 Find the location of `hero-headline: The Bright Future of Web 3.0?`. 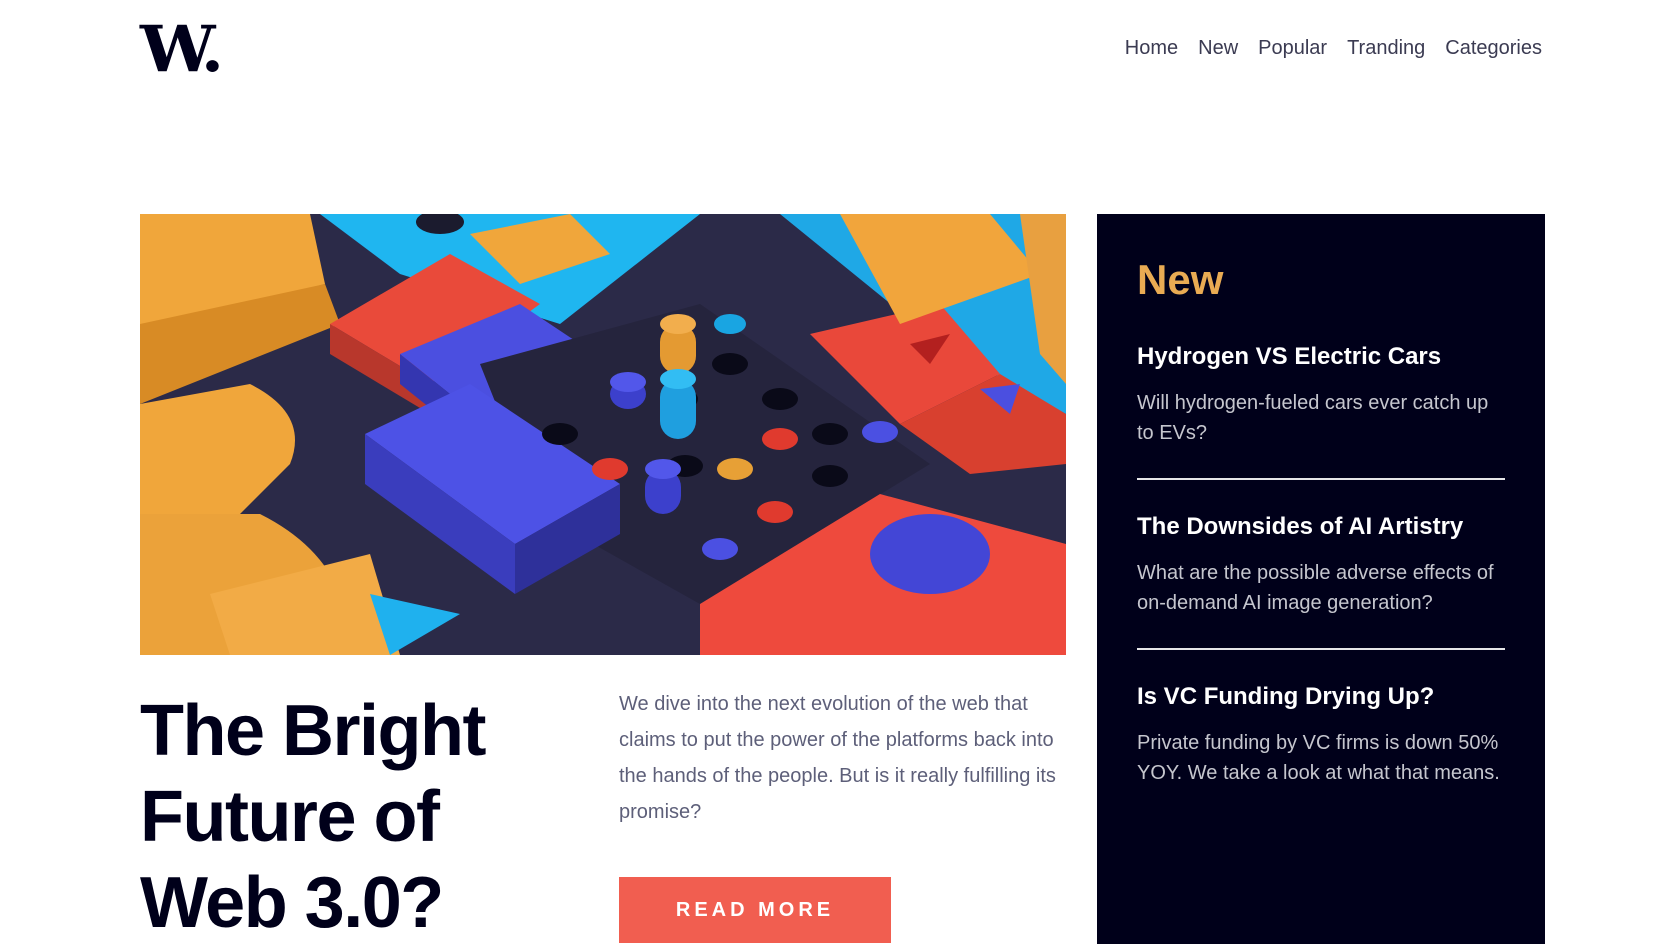

hero-headline: The Bright Future of Web 3.0? is located at coordinates (360, 817).